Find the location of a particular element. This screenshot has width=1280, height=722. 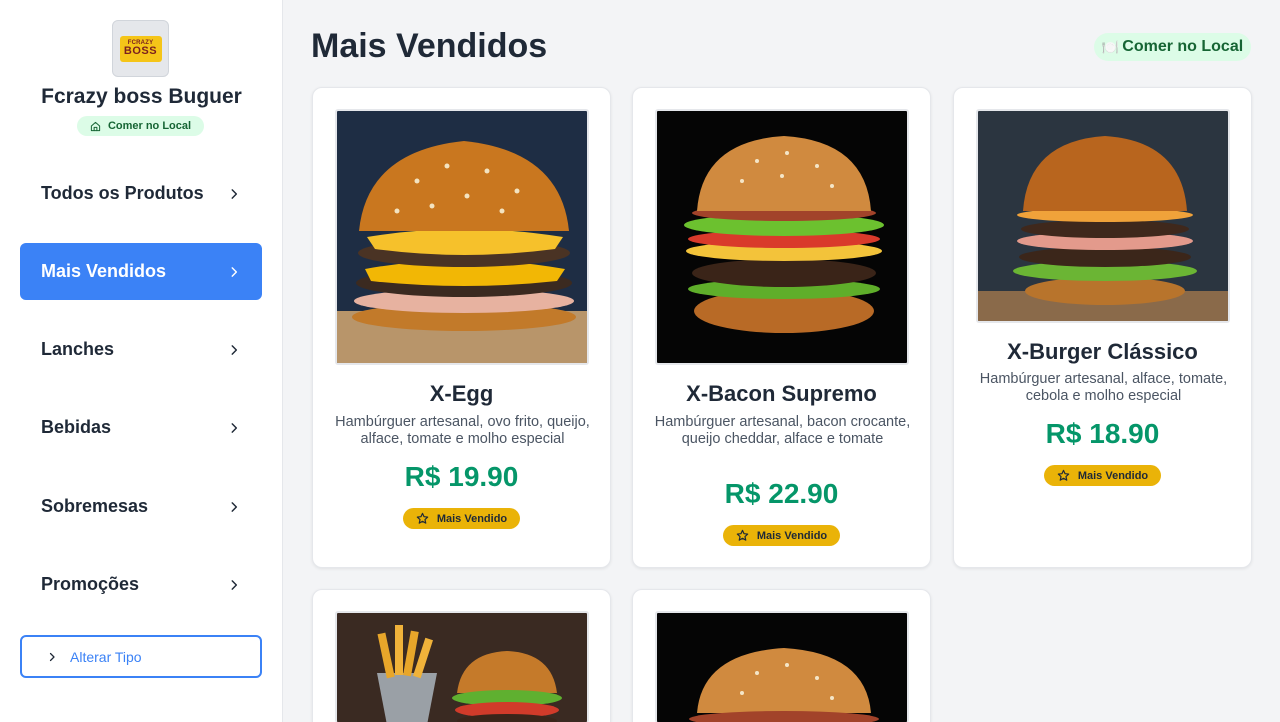

nav-item-sobremesas: Sobremesas is located at coordinates (141, 506).